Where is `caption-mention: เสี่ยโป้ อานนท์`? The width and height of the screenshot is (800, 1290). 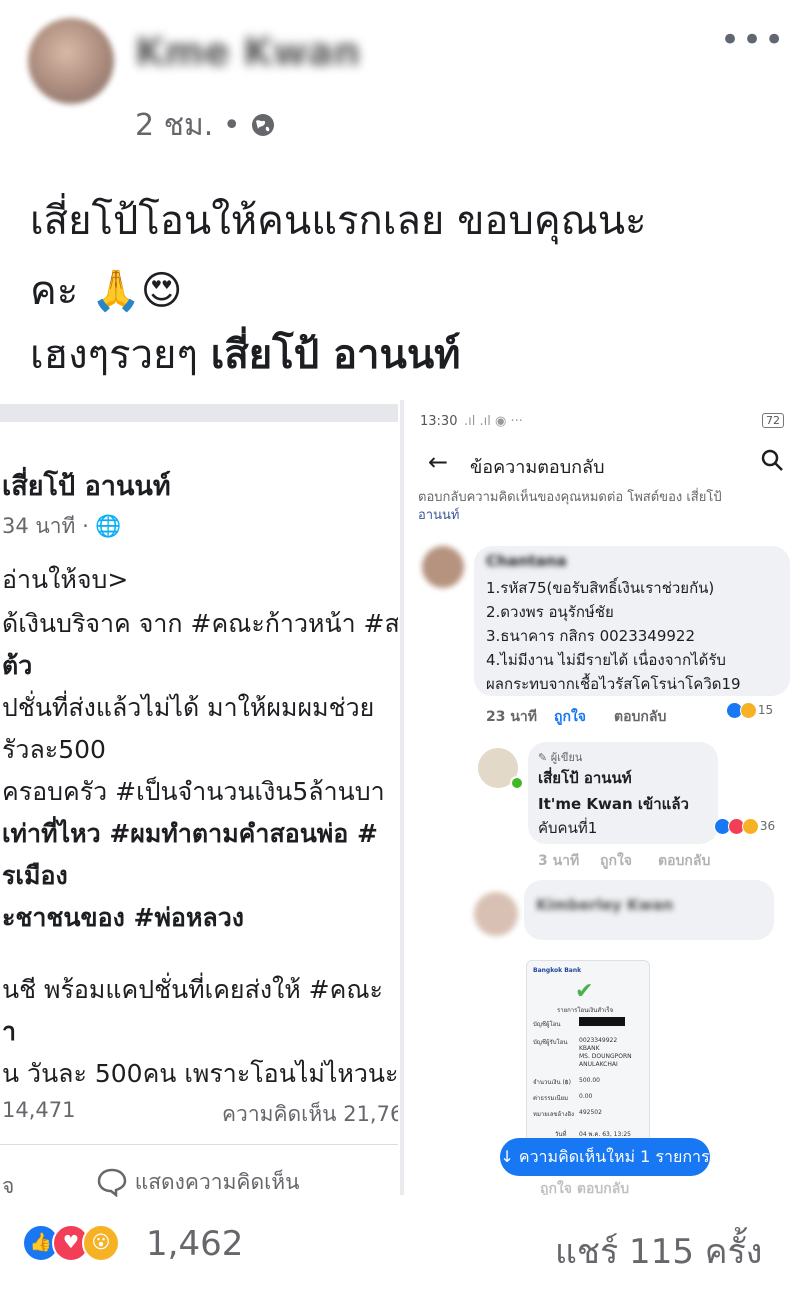 caption-mention: เสี่ยโป้ อานนท์ is located at coordinates (336, 355).